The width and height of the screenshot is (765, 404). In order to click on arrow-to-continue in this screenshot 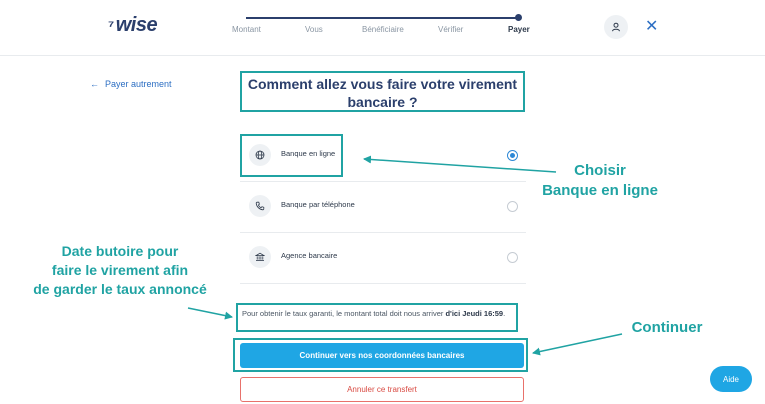, I will do `click(577, 344)`.